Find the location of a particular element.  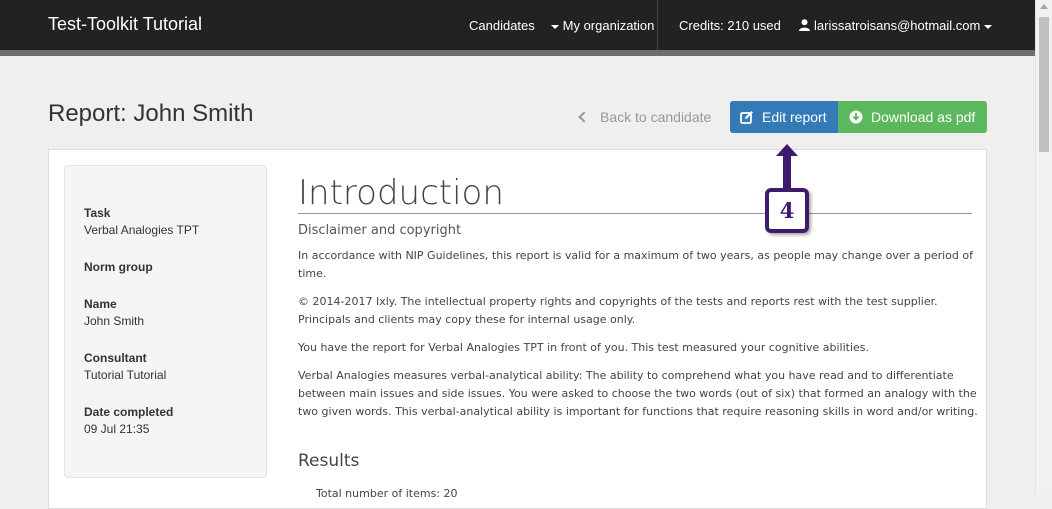

name-value: John Smith is located at coordinates (114, 321).